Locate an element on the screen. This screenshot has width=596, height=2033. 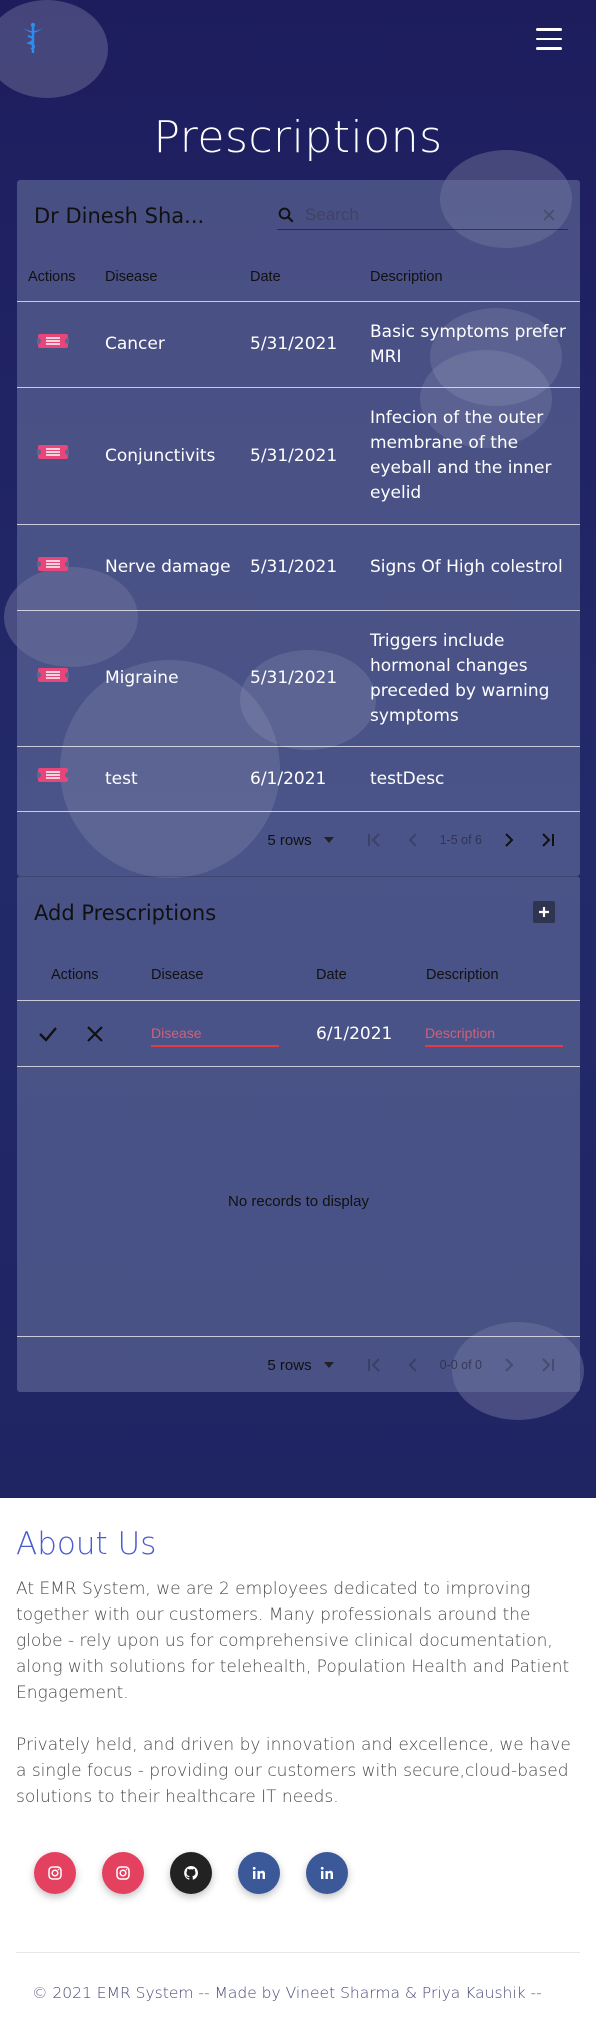
page-title: Prescriptions is located at coordinates (298, 137).